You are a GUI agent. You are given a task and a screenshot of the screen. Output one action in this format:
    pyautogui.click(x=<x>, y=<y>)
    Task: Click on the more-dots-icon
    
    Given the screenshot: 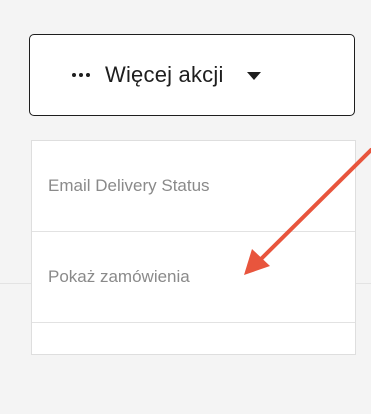 What is the action you would take?
    pyautogui.click(x=81, y=75)
    